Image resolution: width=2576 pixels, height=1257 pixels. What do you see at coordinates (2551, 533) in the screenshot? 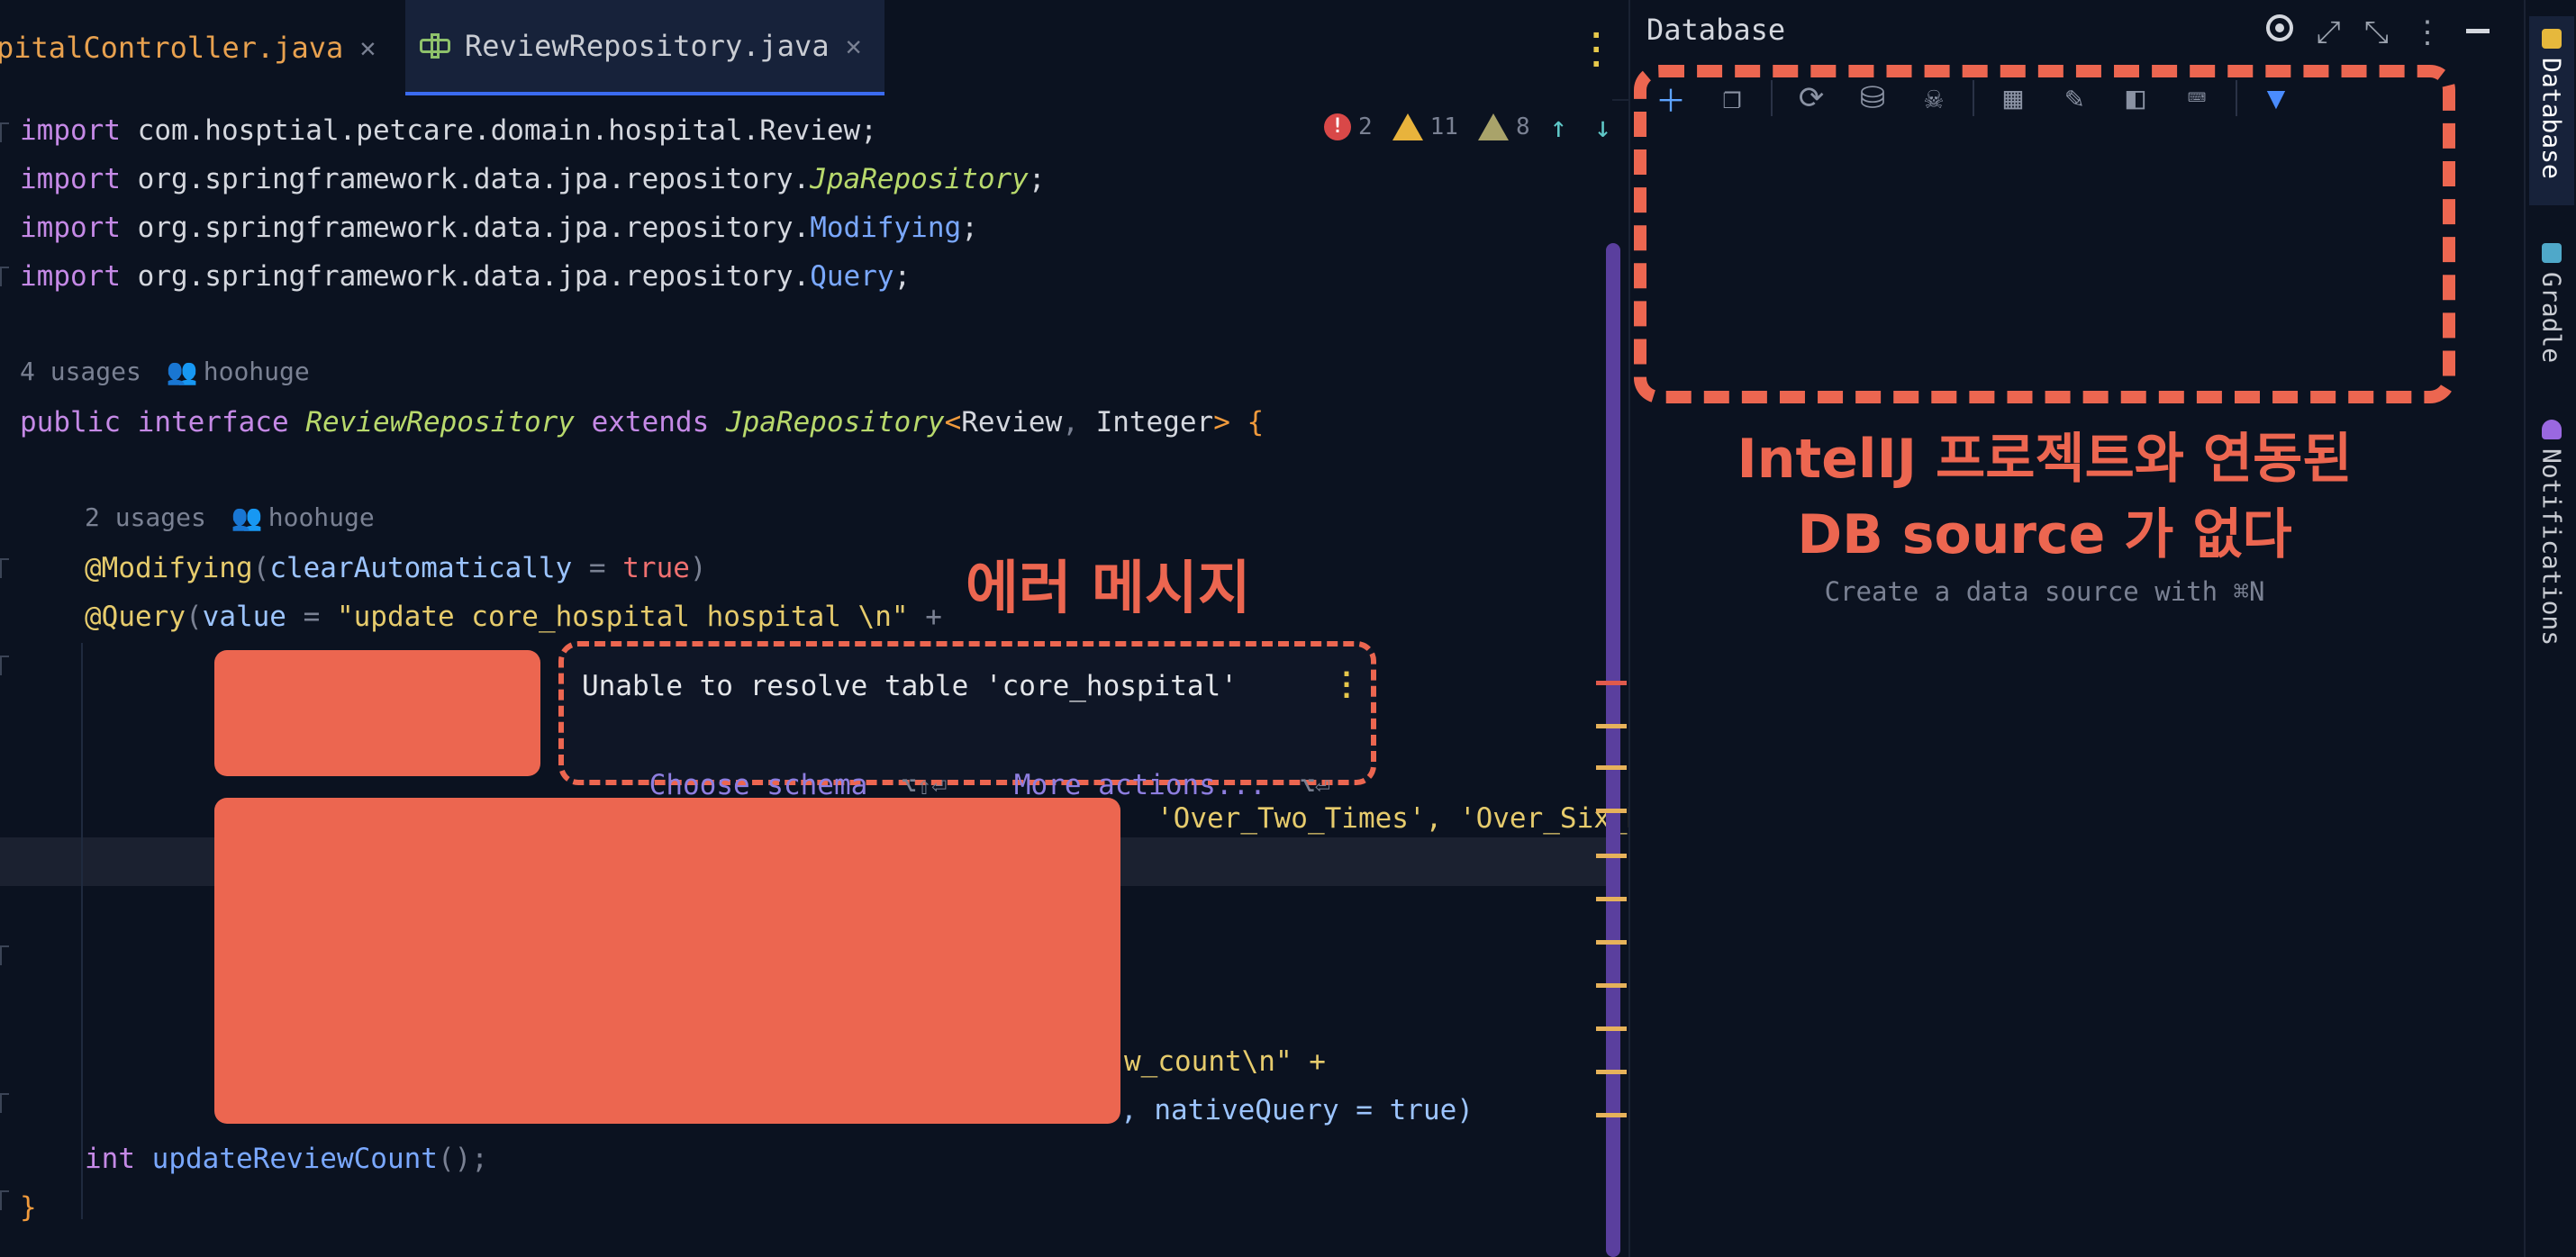
I see `tool-window-notifications: Notifications` at bounding box center [2551, 533].